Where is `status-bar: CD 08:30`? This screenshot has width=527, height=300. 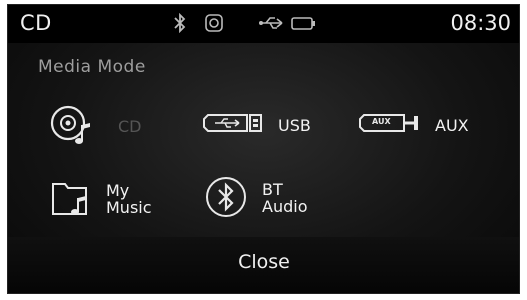
status-bar: CD 08:30 is located at coordinates (263, 24).